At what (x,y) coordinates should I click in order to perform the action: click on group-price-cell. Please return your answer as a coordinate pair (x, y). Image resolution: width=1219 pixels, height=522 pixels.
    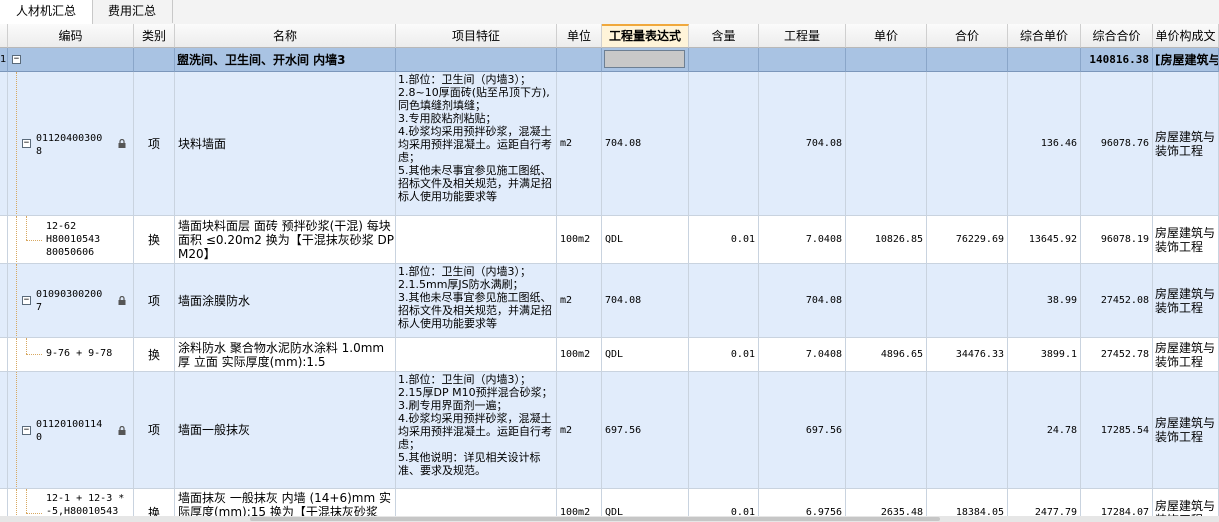
    Looking at the image, I should click on (886, 60).